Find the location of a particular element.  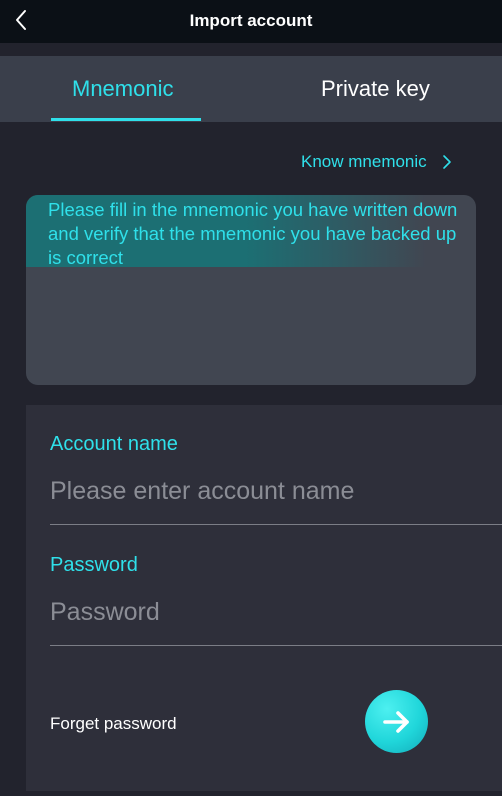

header: Import account is located at coordinates (251, 21).